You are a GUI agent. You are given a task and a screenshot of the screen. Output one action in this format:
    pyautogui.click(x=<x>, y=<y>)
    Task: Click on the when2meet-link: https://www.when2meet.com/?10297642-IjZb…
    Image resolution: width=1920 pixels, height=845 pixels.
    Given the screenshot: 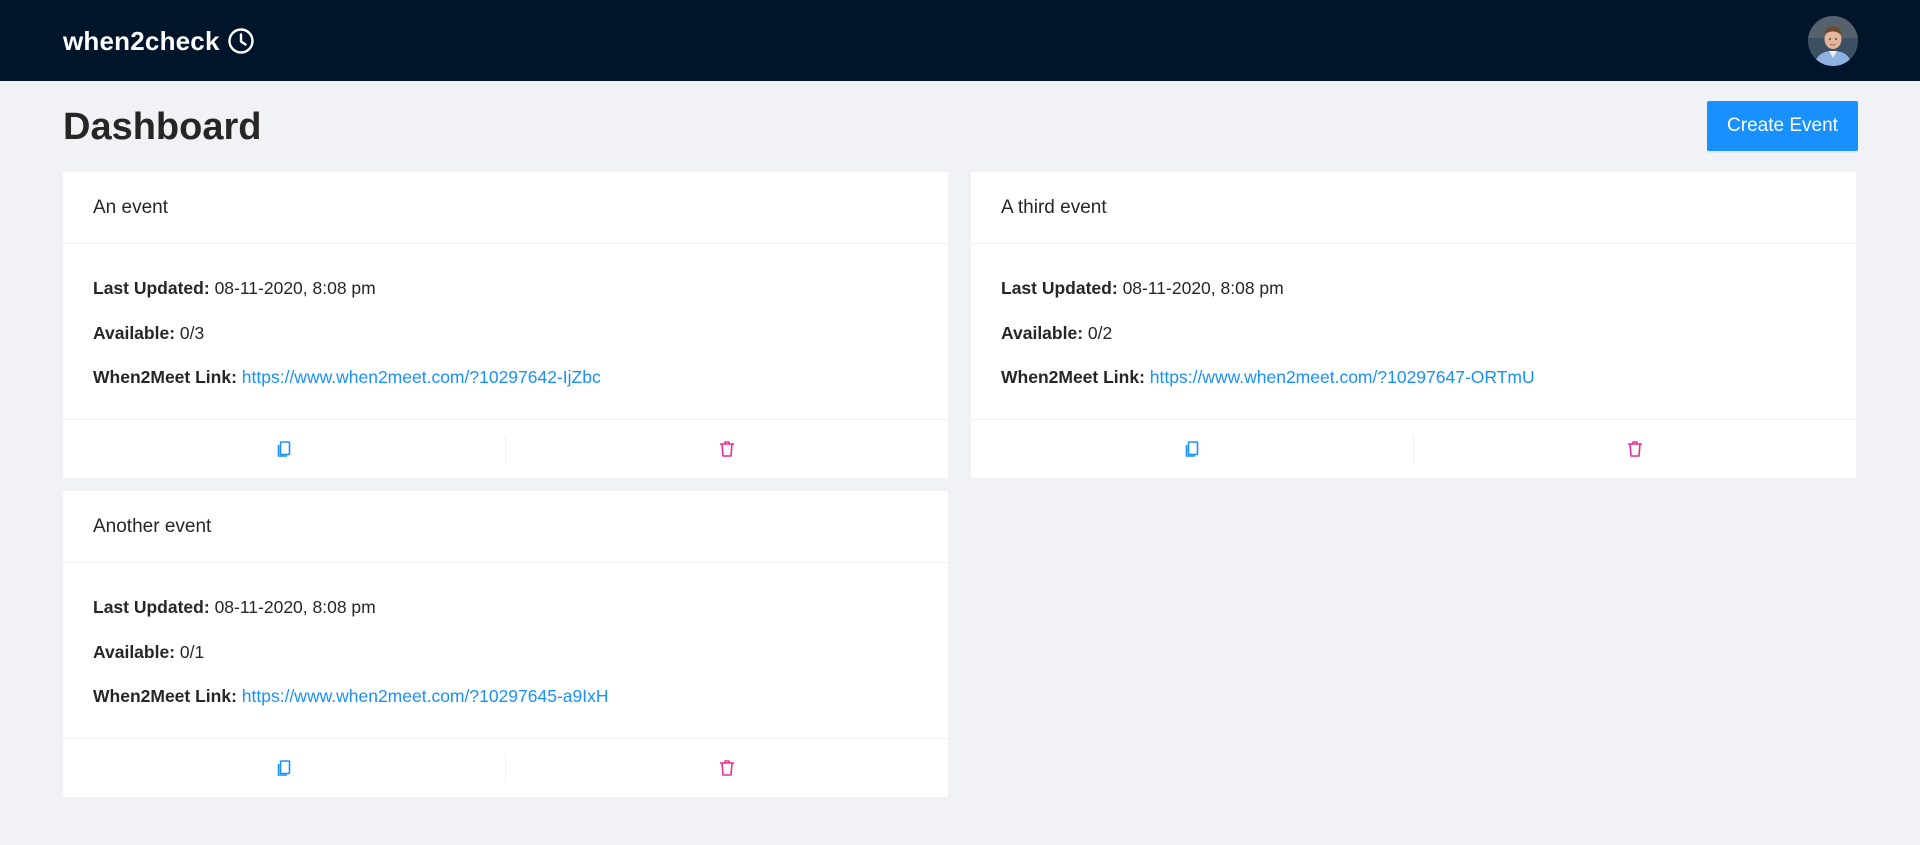 What is the action you would take?
    pyautogui.click(x=421, y=377)
    